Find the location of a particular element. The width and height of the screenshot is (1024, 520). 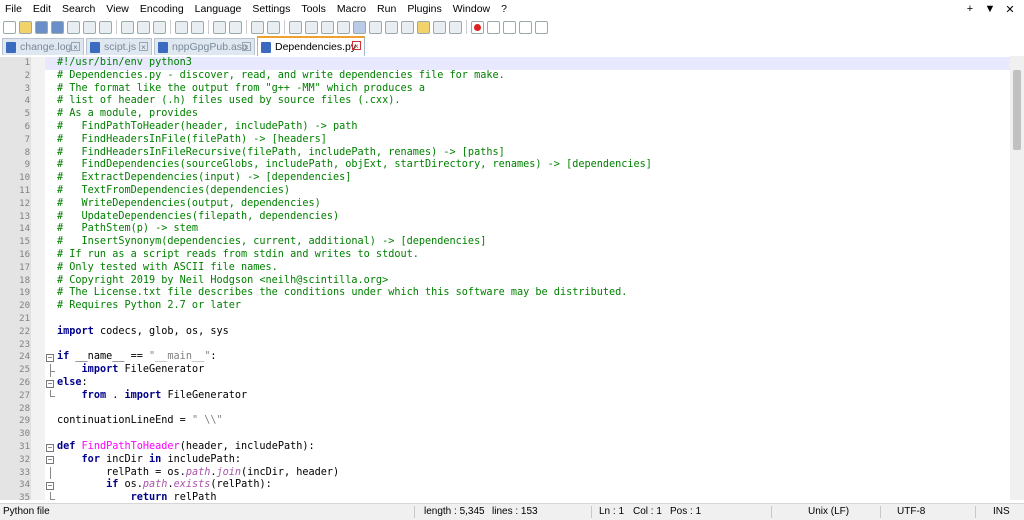

code-line: 35 return relPath is located at coordinates (505, 496).